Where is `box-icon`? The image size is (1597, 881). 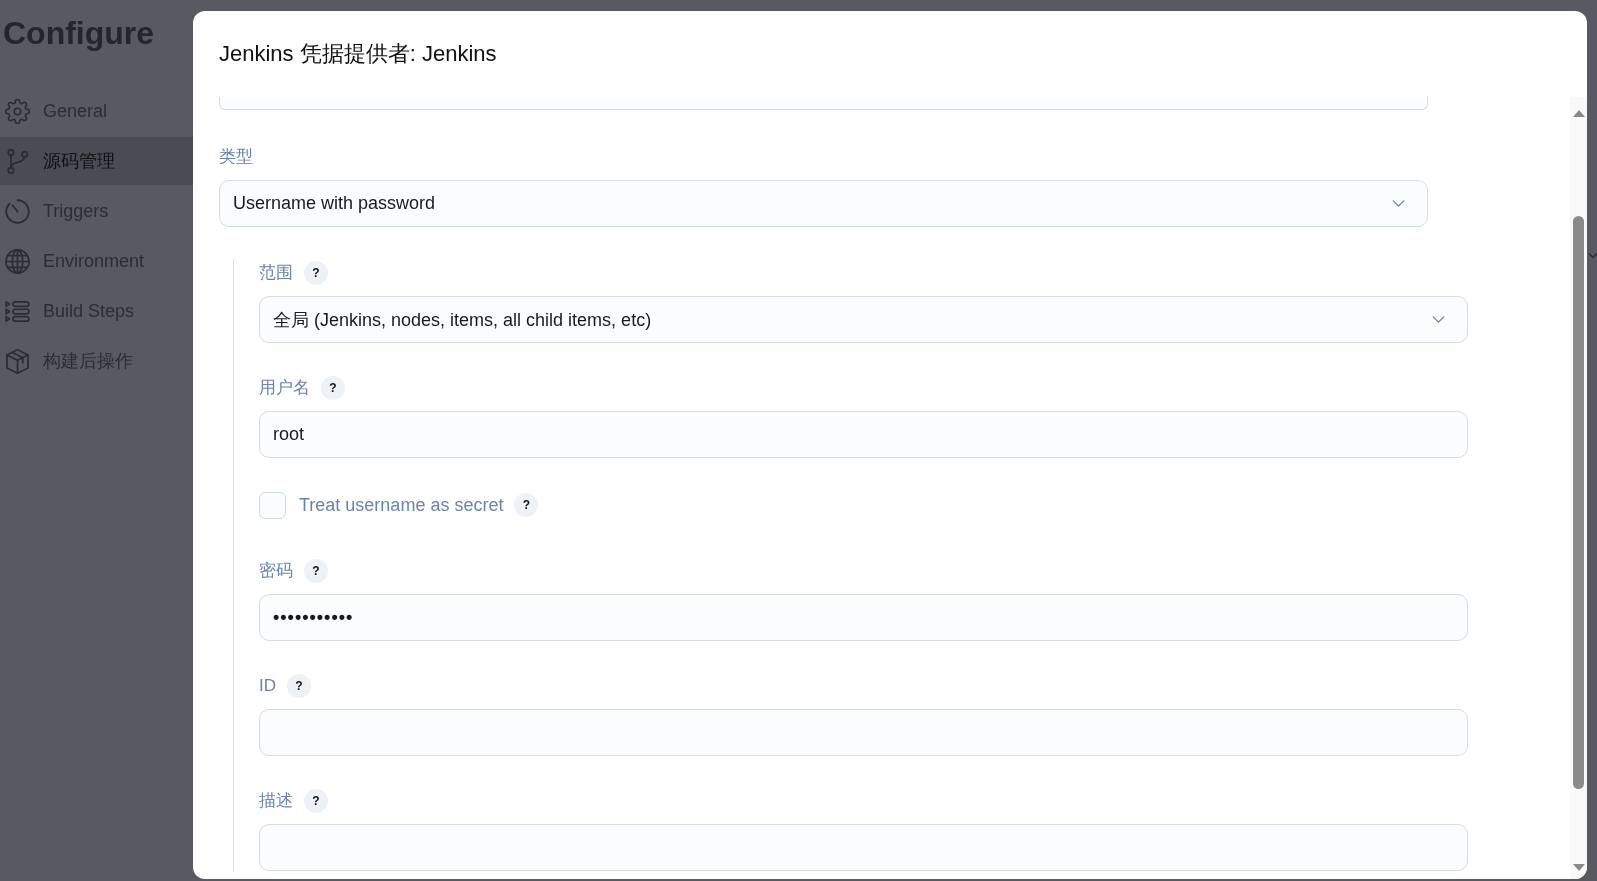 box-icon is located at coordinates (17, 361).